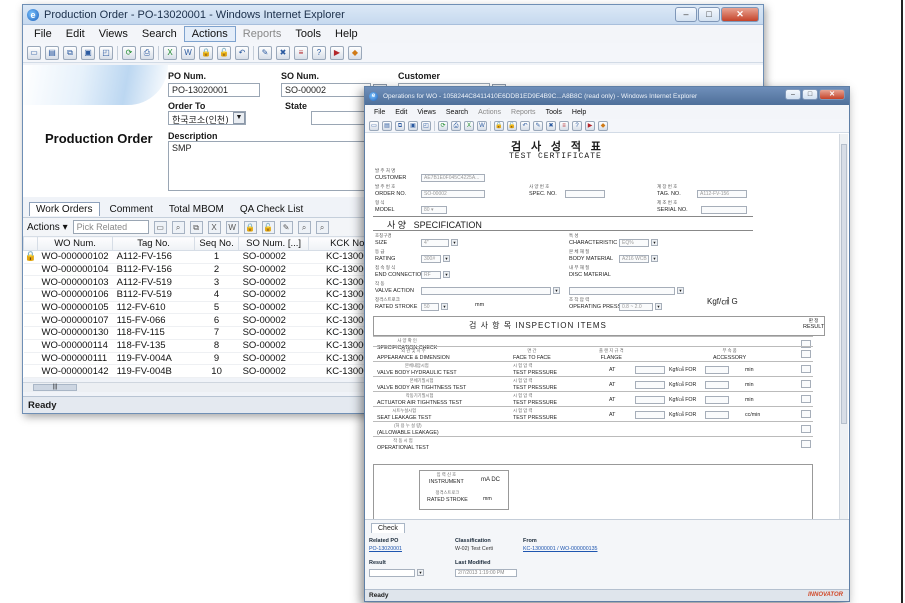  I want to click on minimize-button: –, so click(793, 94).